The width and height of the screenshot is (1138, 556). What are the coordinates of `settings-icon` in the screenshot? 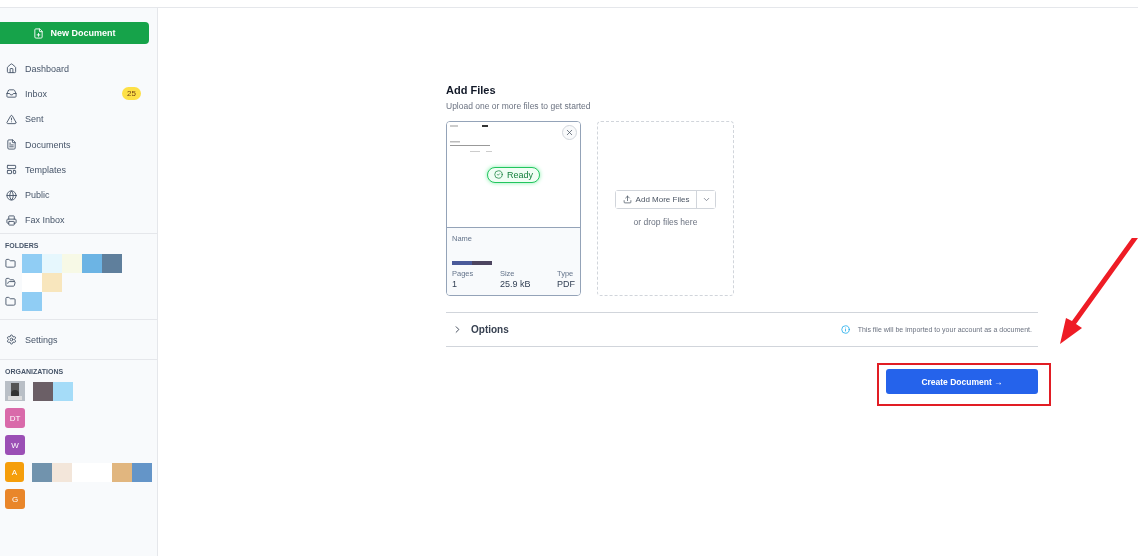 It's located at (11, 340).